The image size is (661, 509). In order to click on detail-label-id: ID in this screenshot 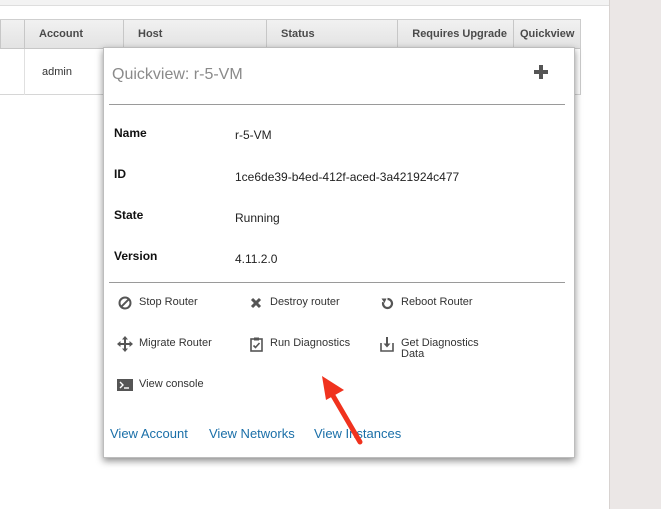, I will do `click(120, 174)`.